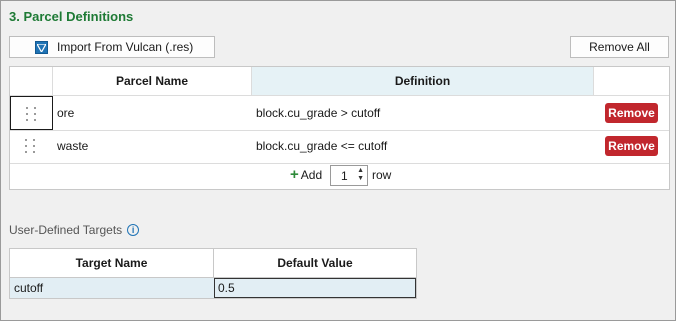 This screenshot has height=321, width=676. What do you see at coordinates (133, 230) in the screenshot?
I see `info-icon: i` at bounding box center [133, 230].